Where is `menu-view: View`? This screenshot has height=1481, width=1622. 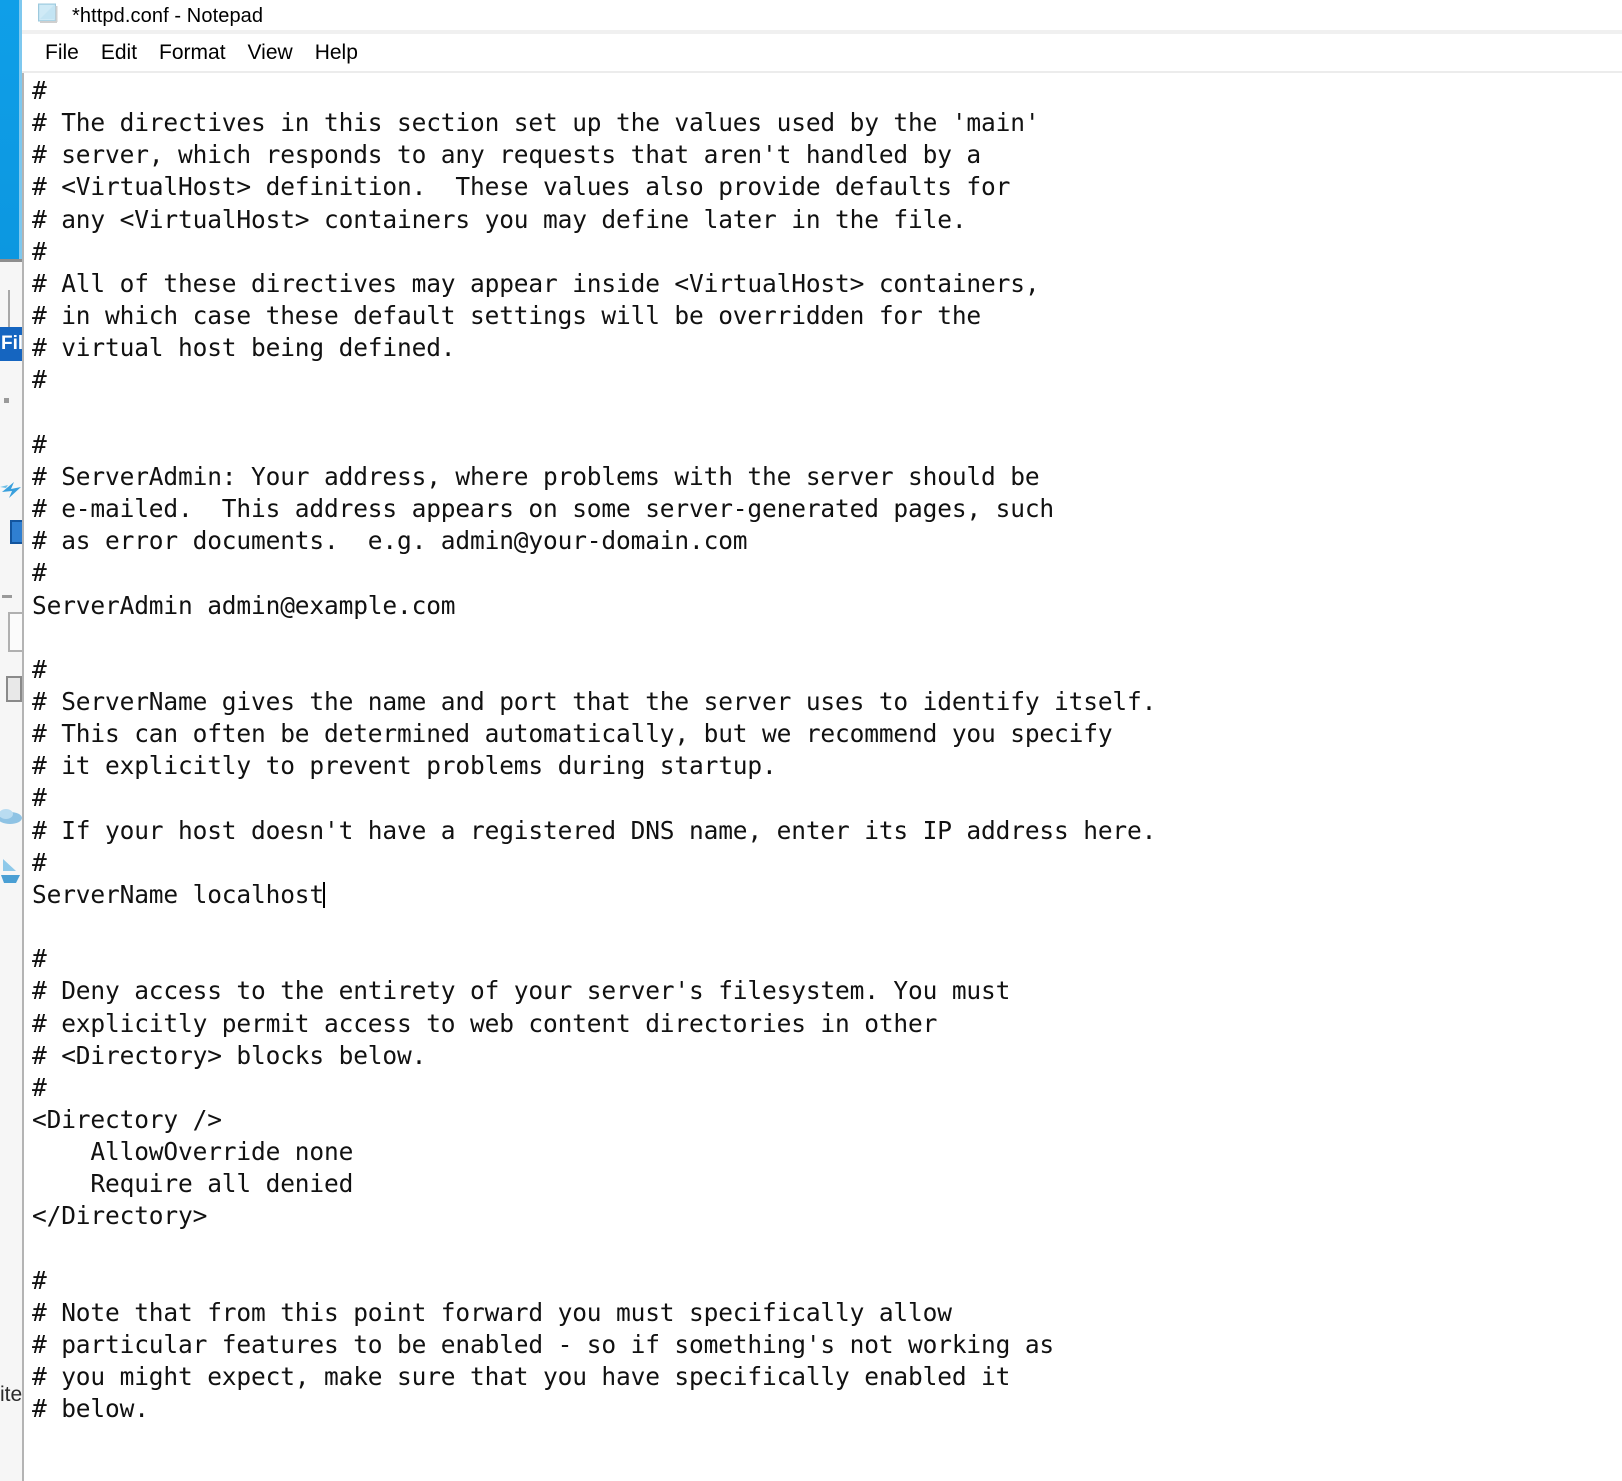
menu-view: View is located at coordinates (270, 53).